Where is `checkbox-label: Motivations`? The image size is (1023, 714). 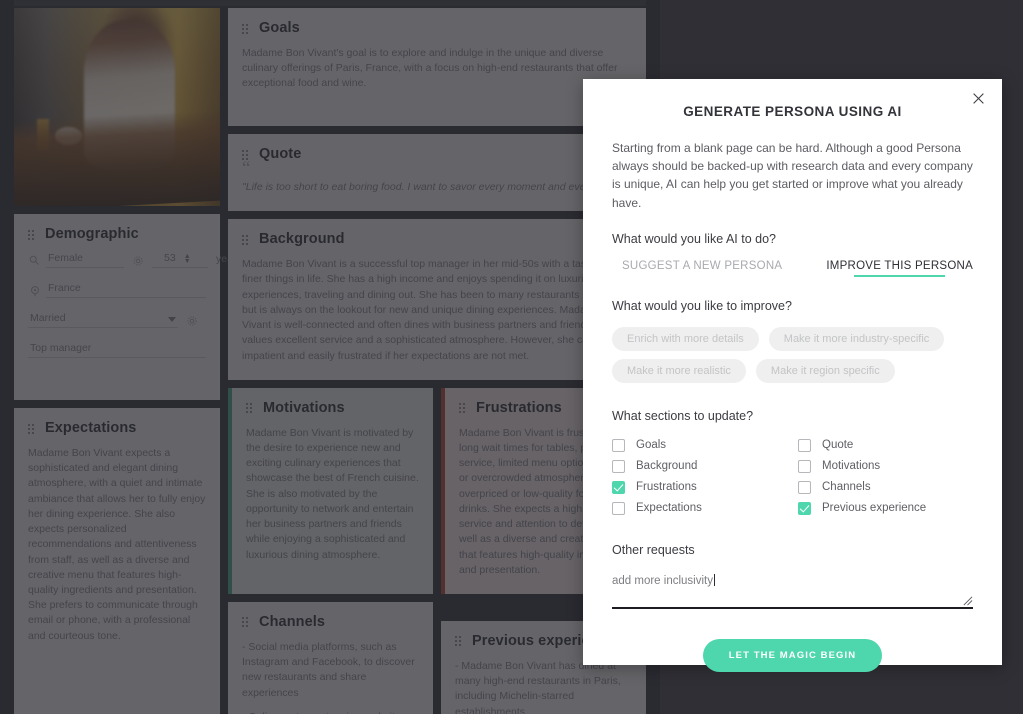 checkbox-label: Motivations is located at coordinates (851, 466).